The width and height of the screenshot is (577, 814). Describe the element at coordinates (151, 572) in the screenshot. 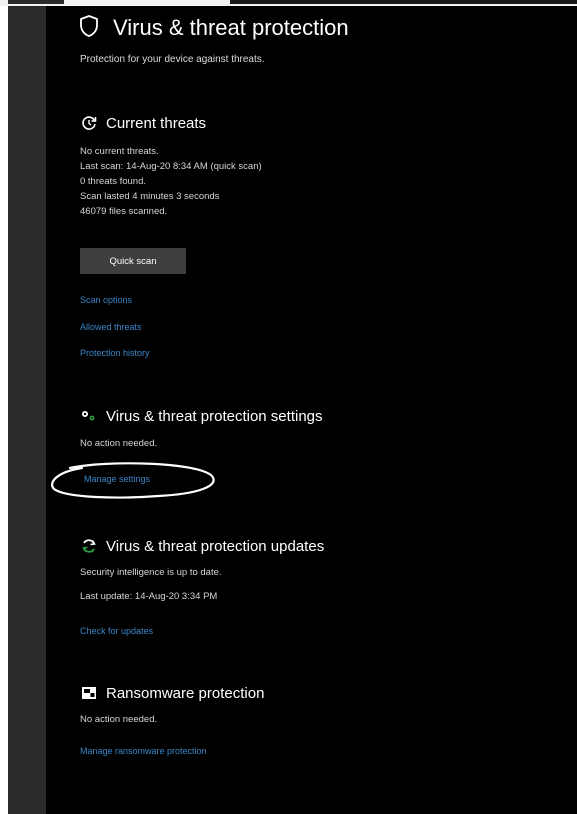

I see `intelligence-status-line: Security intelligence is up to date.` at that location.